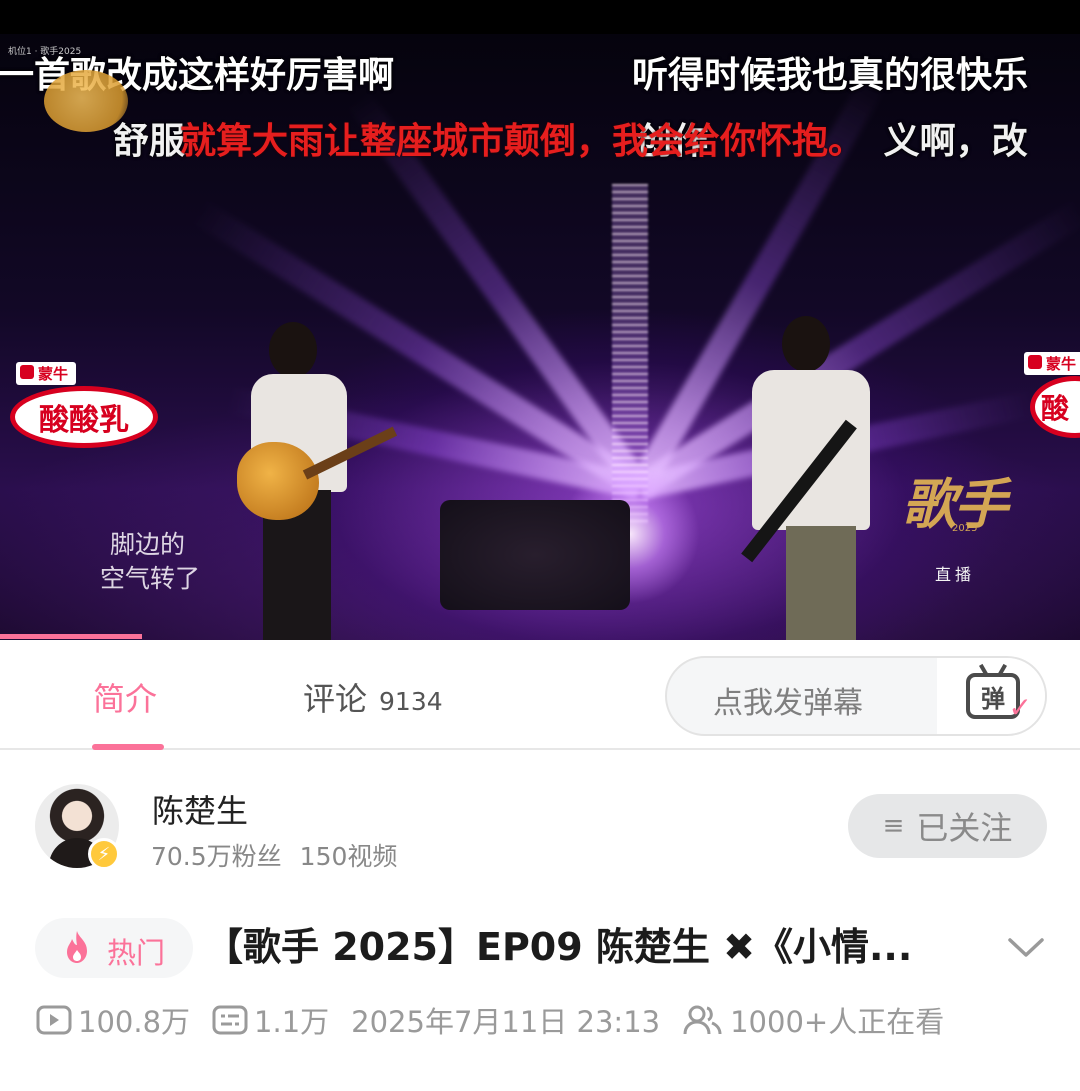  Describe the element at coordinates (1055, 407) in the screenshot. I see `sponsor-product: 酸` at that location.